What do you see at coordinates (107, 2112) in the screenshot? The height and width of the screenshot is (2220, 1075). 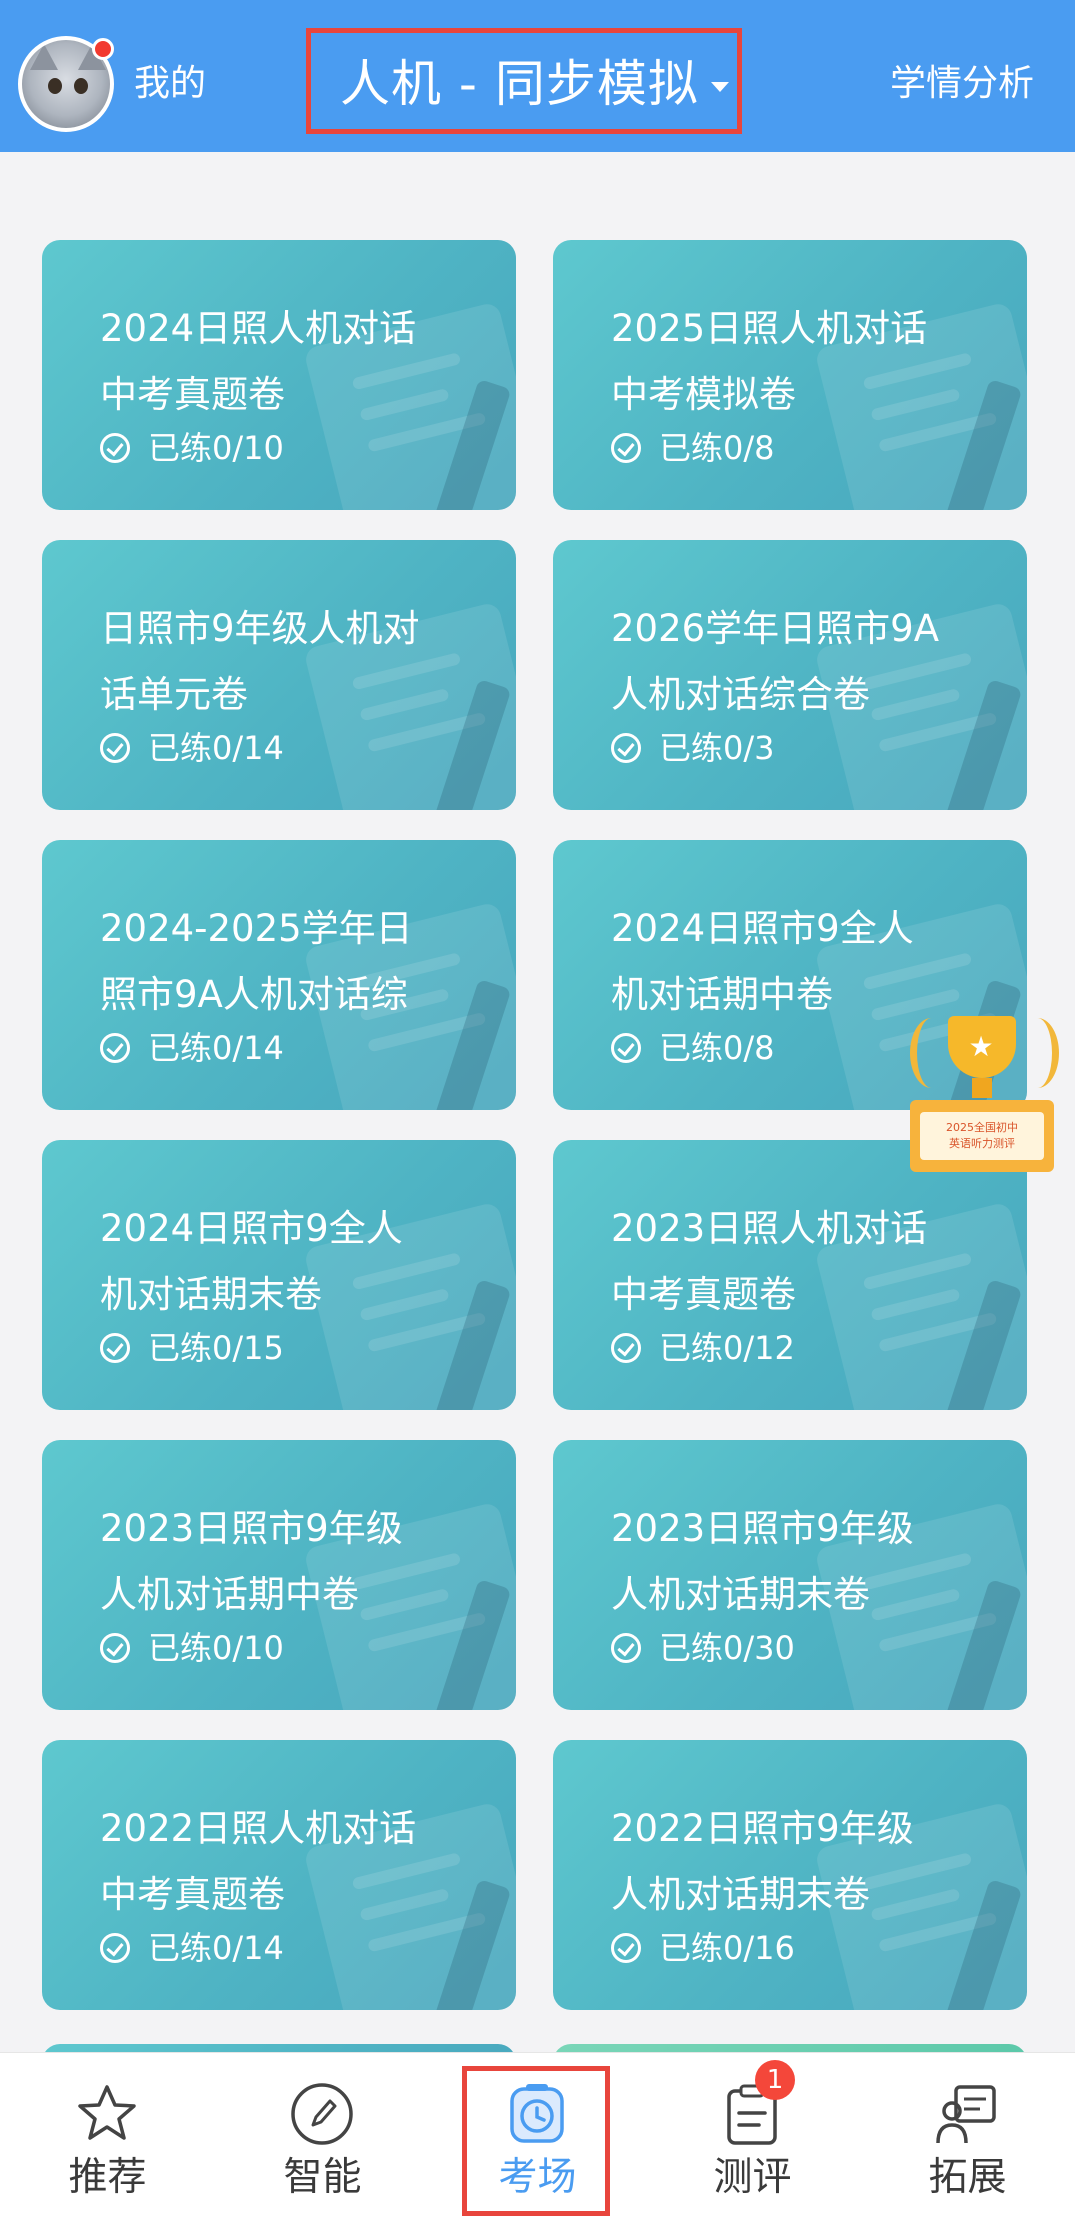 I see `star-icon` at bounding box center [107, 2112].